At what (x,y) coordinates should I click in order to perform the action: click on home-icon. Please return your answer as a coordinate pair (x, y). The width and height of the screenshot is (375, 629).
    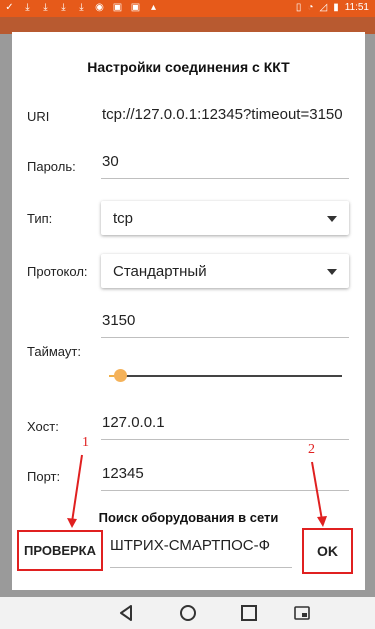
    Looking at the image, I should click on (188, 613).